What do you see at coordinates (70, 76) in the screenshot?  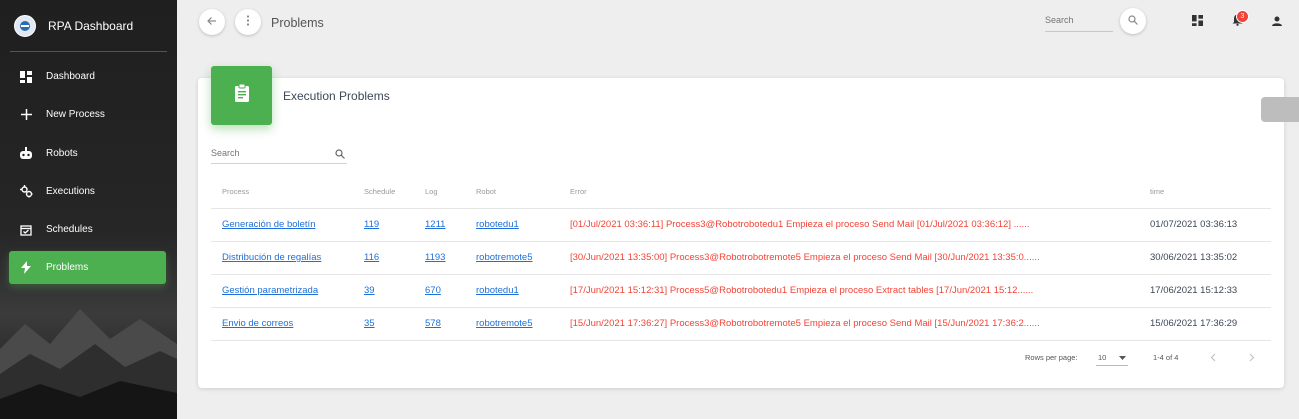 I see `sidebar-item-label: Dashboard` at bounding box center [70, 76].